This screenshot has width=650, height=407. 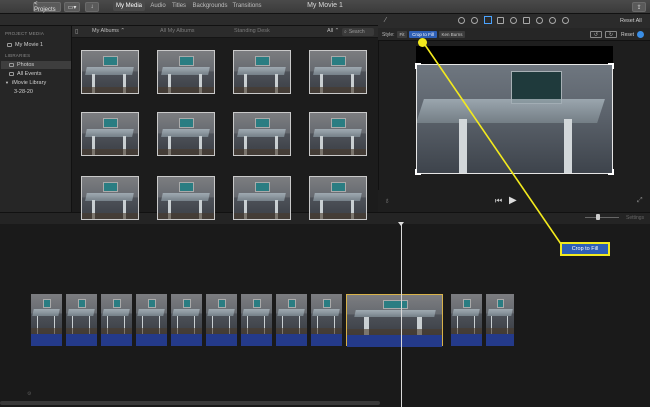 I want to click on callout-anchor-dot, so click(x=422, y=42).